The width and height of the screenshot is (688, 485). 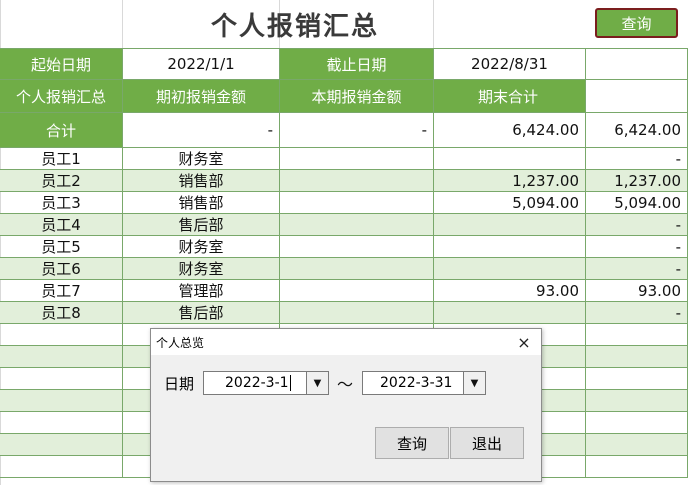 What do you see at coordinates (201, 130) in the screenshot?
I see `totals-opening: -` at bounding box center [201, 130].